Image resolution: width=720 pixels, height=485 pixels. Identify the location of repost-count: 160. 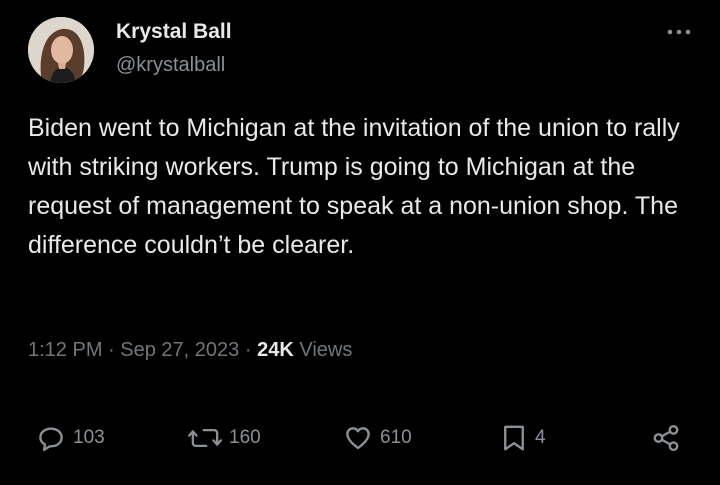
(245, 437).